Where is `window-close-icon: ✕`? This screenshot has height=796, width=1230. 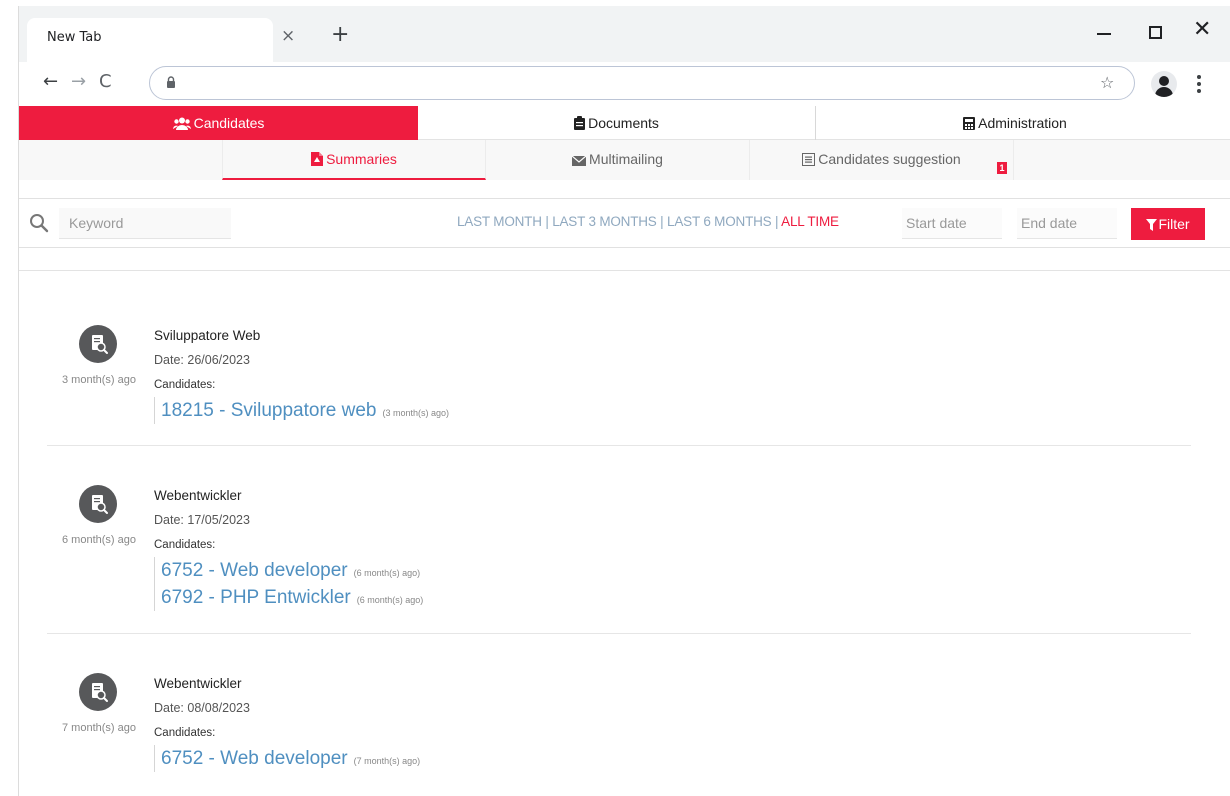 window-close-icon: ✕ is located at coordinates (1202, 30).